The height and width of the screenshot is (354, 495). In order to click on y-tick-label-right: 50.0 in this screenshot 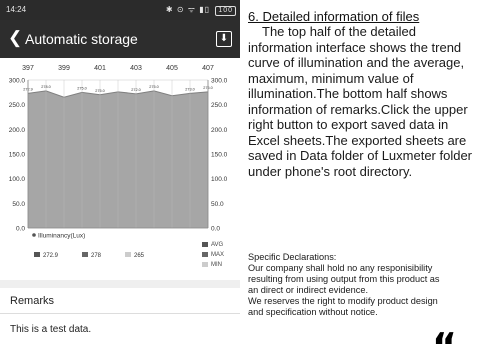, I will do `click(217, 204)`.